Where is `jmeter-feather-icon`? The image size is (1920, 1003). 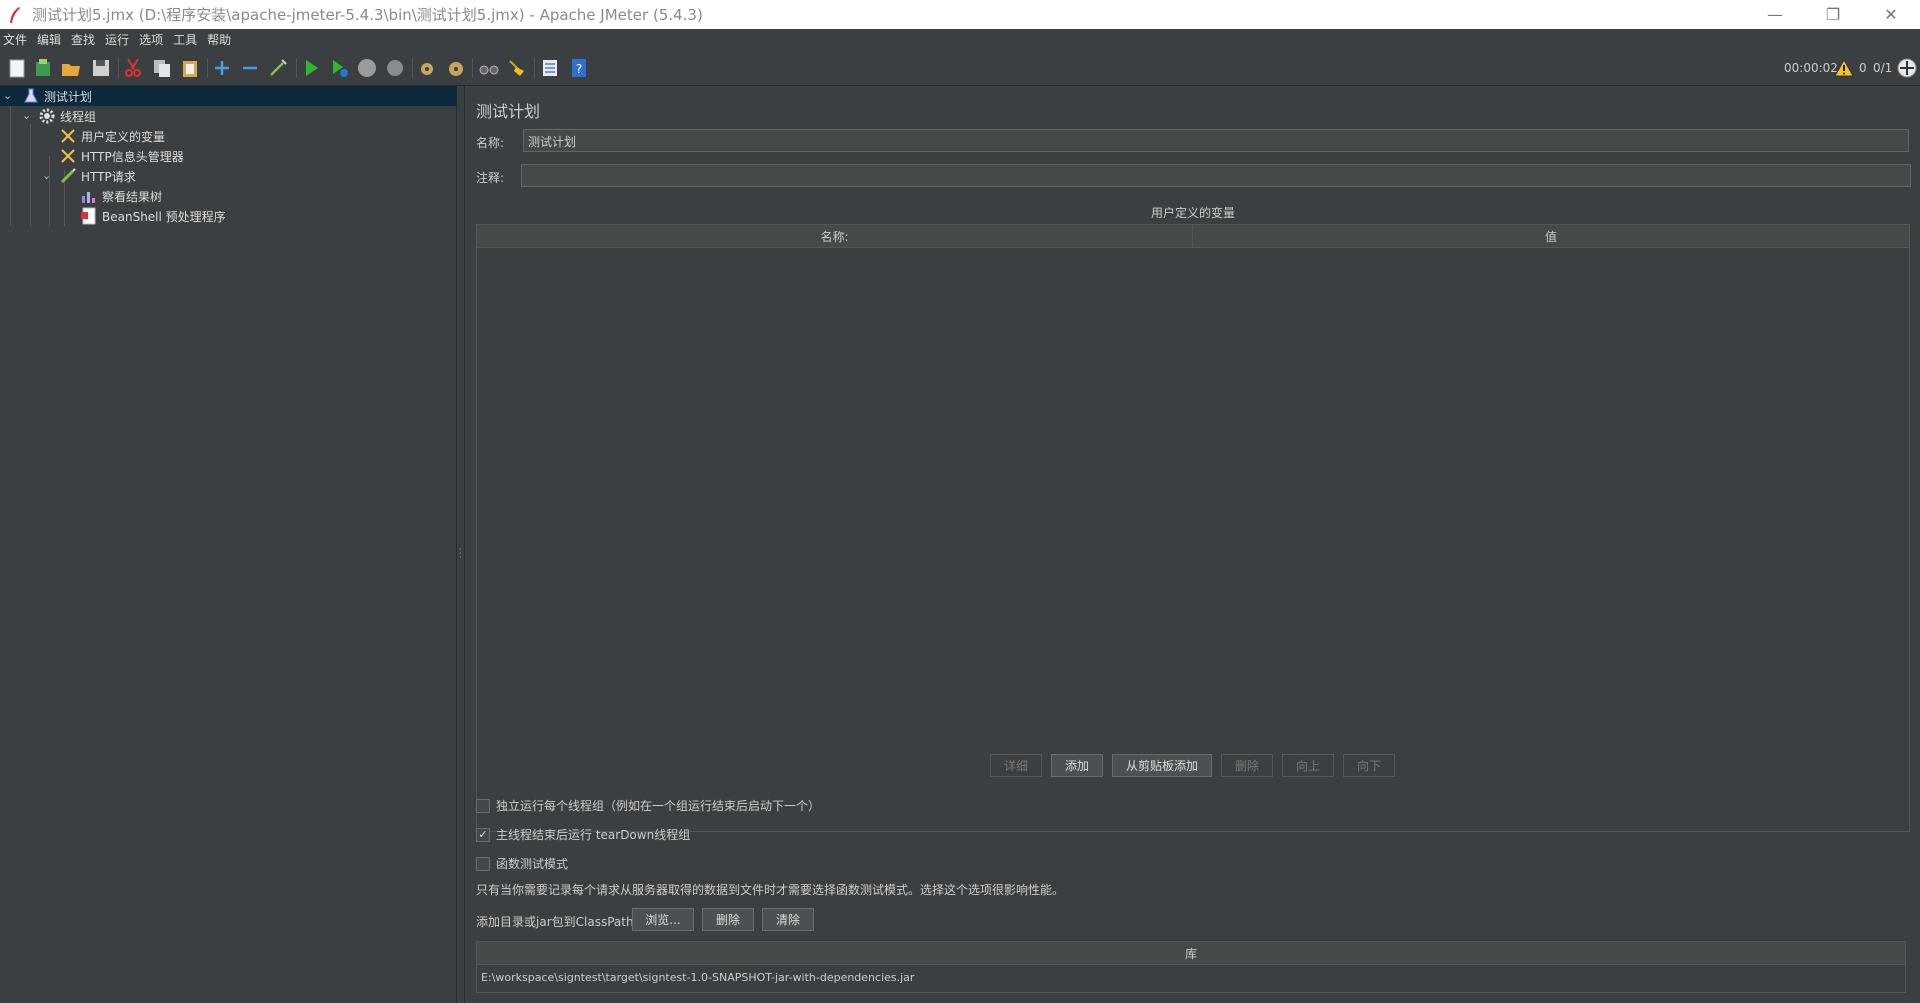
jmeter-feather-icon is located at coordinates (15, 14).